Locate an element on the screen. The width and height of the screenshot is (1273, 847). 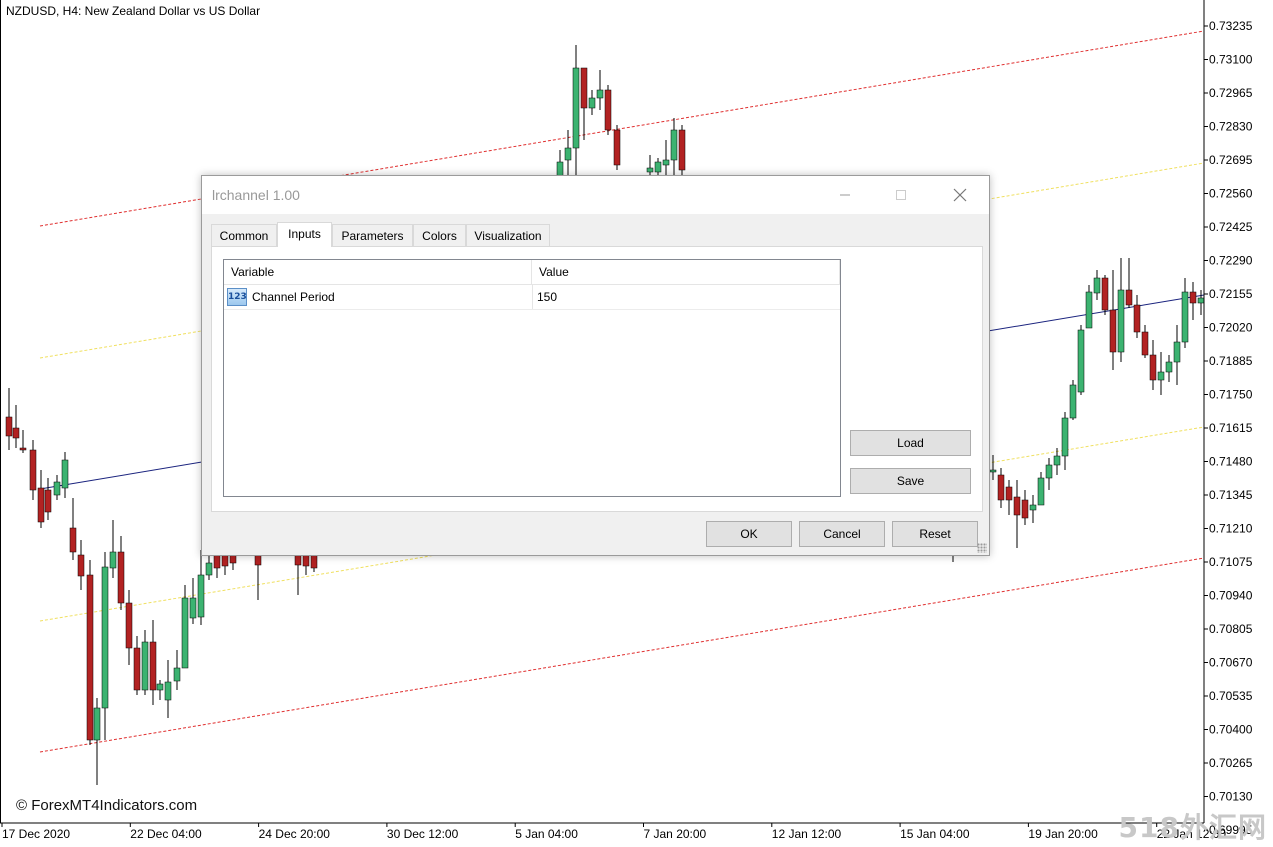
load-button: Load is located at coordinates (910, 443).